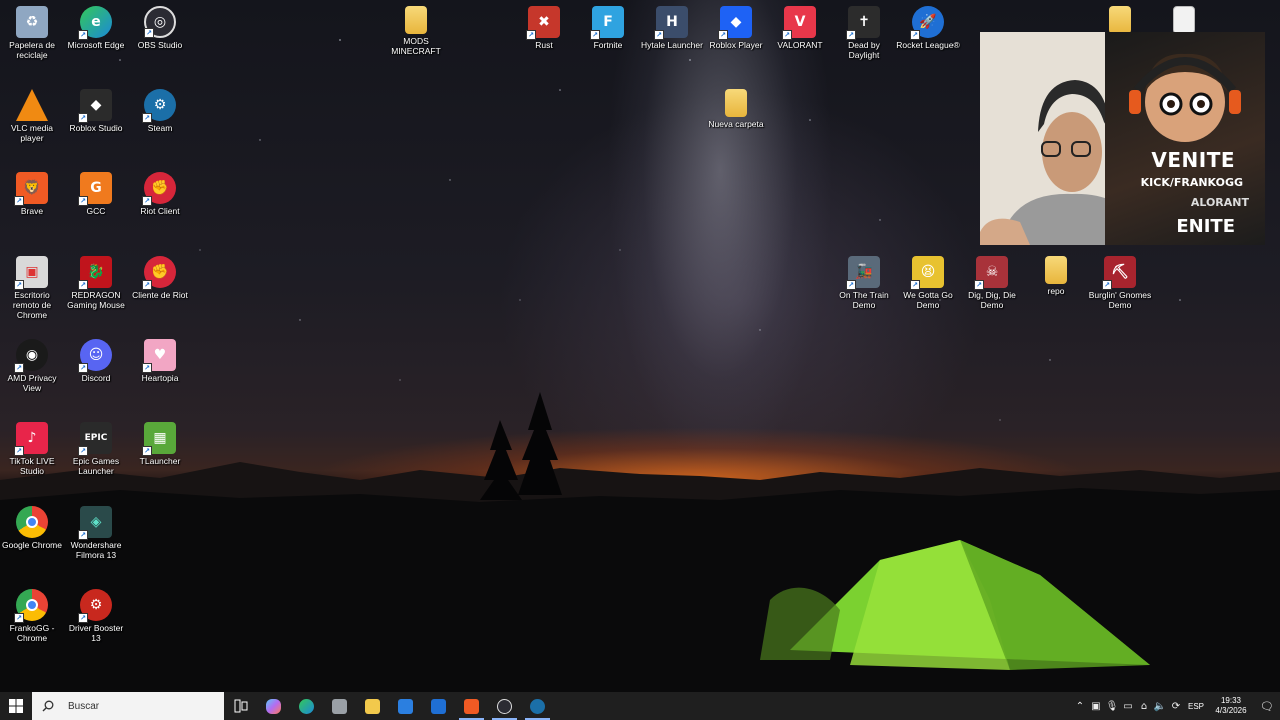  What do you see at coordinates (799, 23) in the screenshot?
I see `valorant-icon: V ↗` at bounding box center [799, 23].